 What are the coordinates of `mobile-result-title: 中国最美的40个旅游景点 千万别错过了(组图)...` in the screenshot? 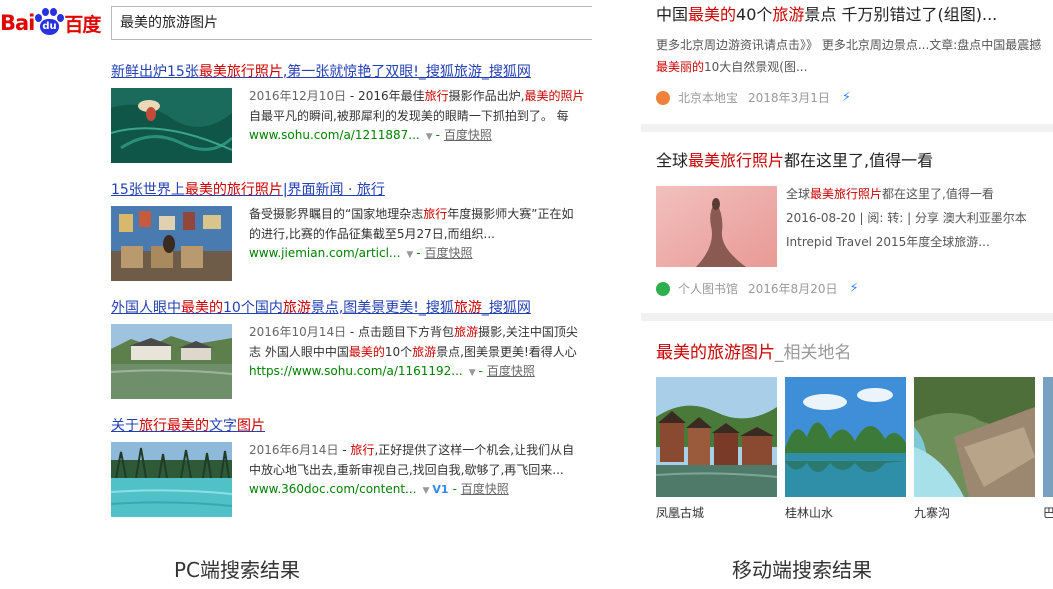 It's located at (826, 15).